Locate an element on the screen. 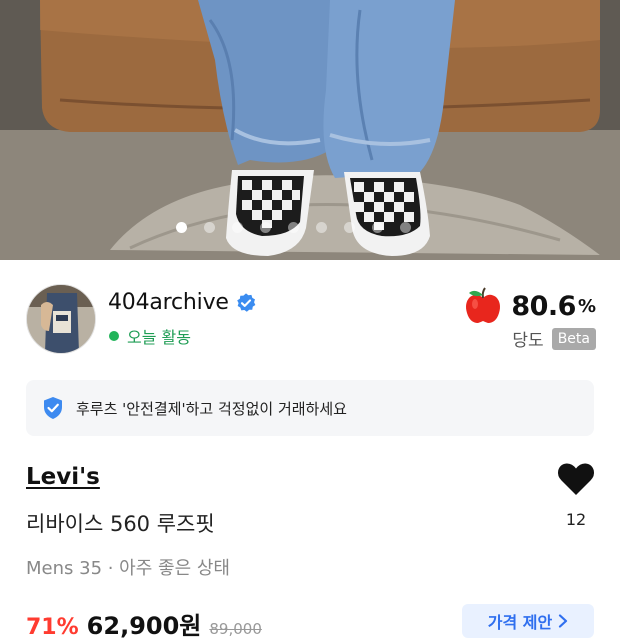 The width and height of the screenshot is (620, 641). avatar is located at coordinates (61, 319).